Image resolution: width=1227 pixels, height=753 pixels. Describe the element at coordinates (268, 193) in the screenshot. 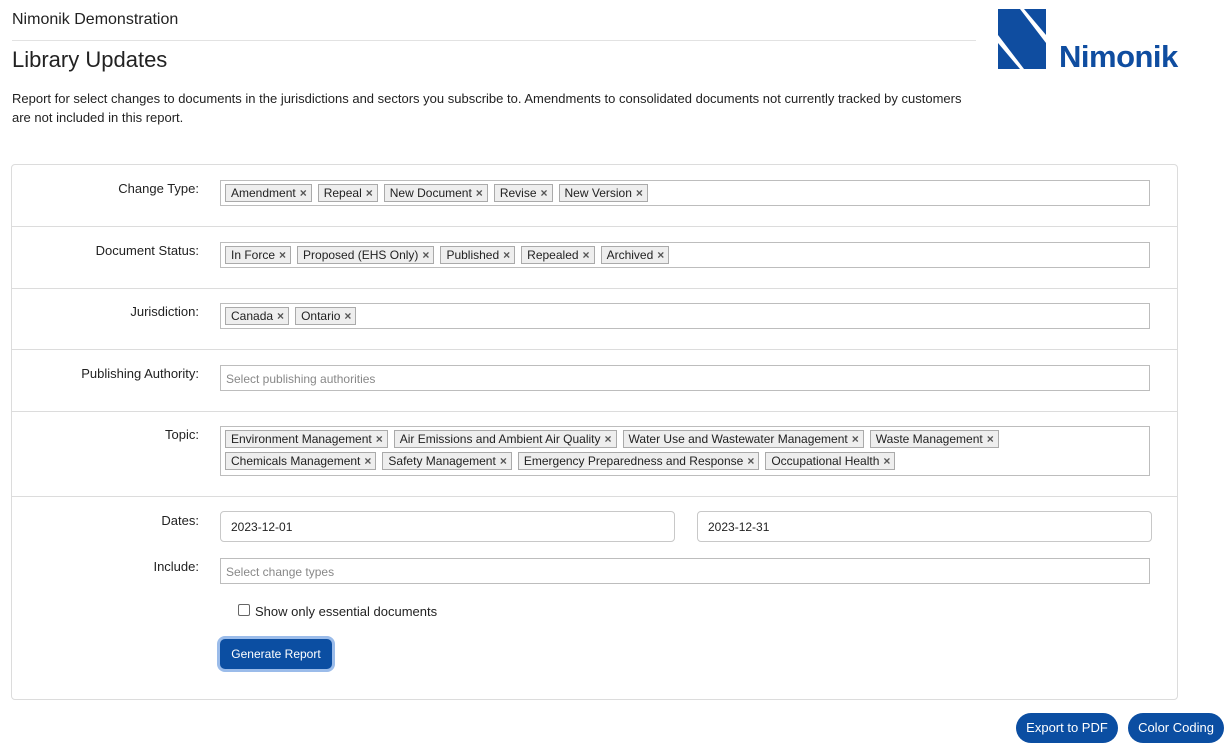

I see `tag-amendment: Amendment ×` at that location.